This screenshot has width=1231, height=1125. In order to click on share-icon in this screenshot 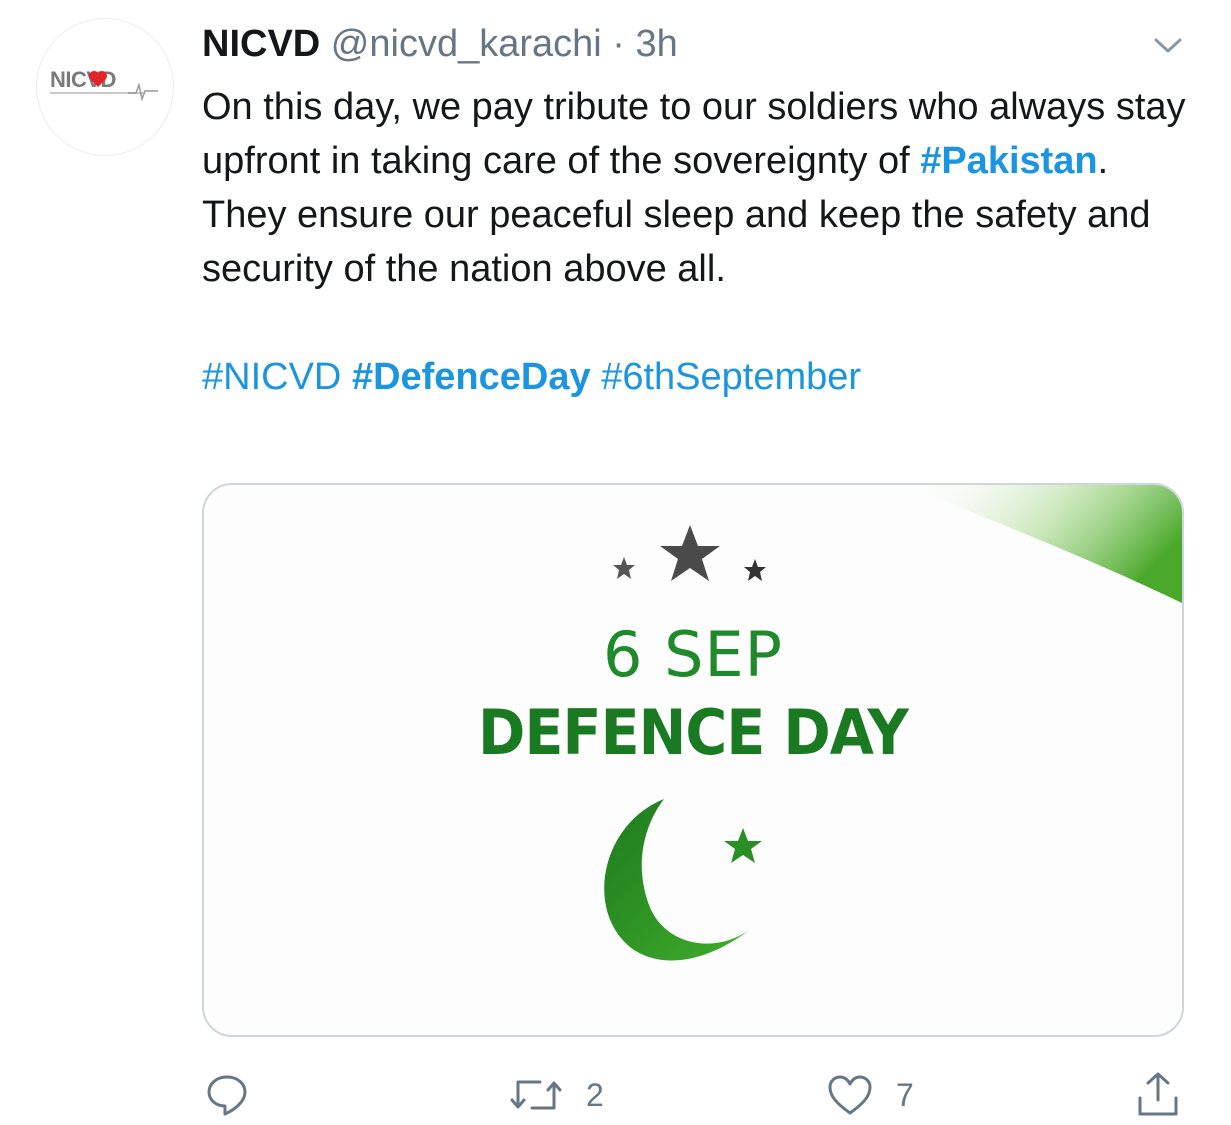, I will do `click(1158, 1094)`.